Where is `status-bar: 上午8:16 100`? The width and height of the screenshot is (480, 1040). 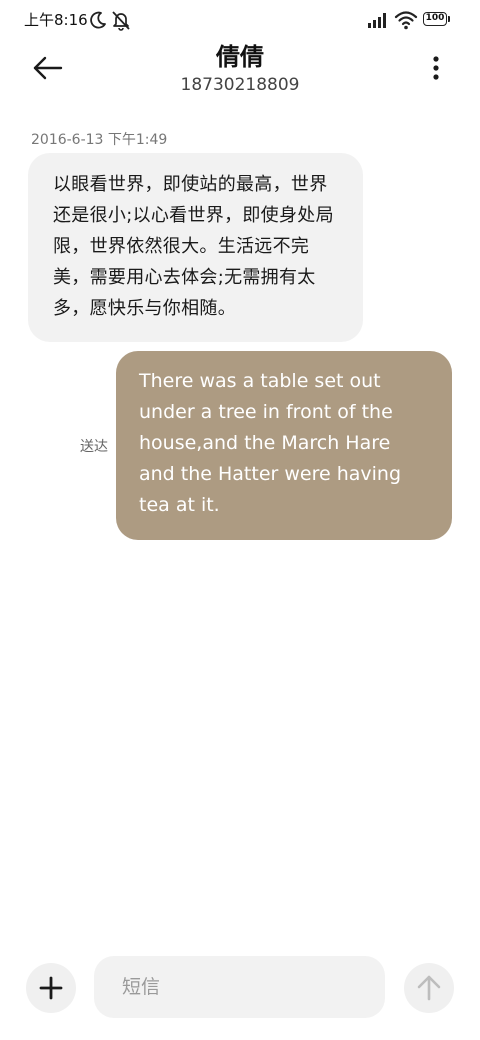 status-bar: 上午8:16 100 is located at coordinates (240, 20).